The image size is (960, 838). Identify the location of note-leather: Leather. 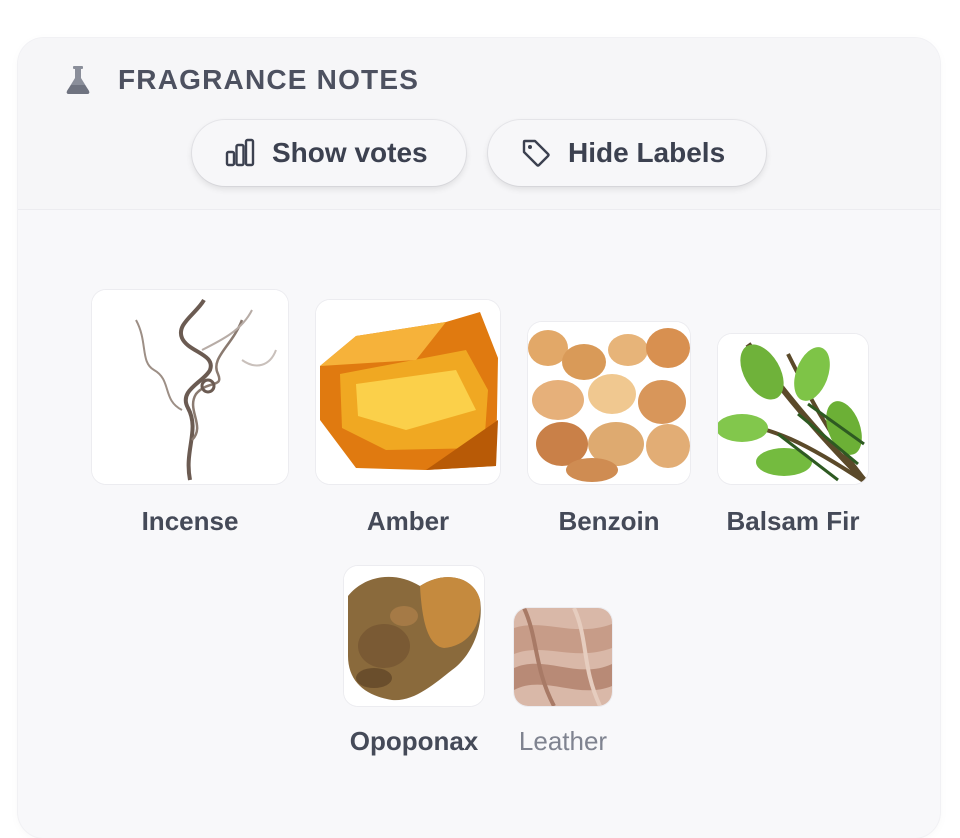
(563, 682).